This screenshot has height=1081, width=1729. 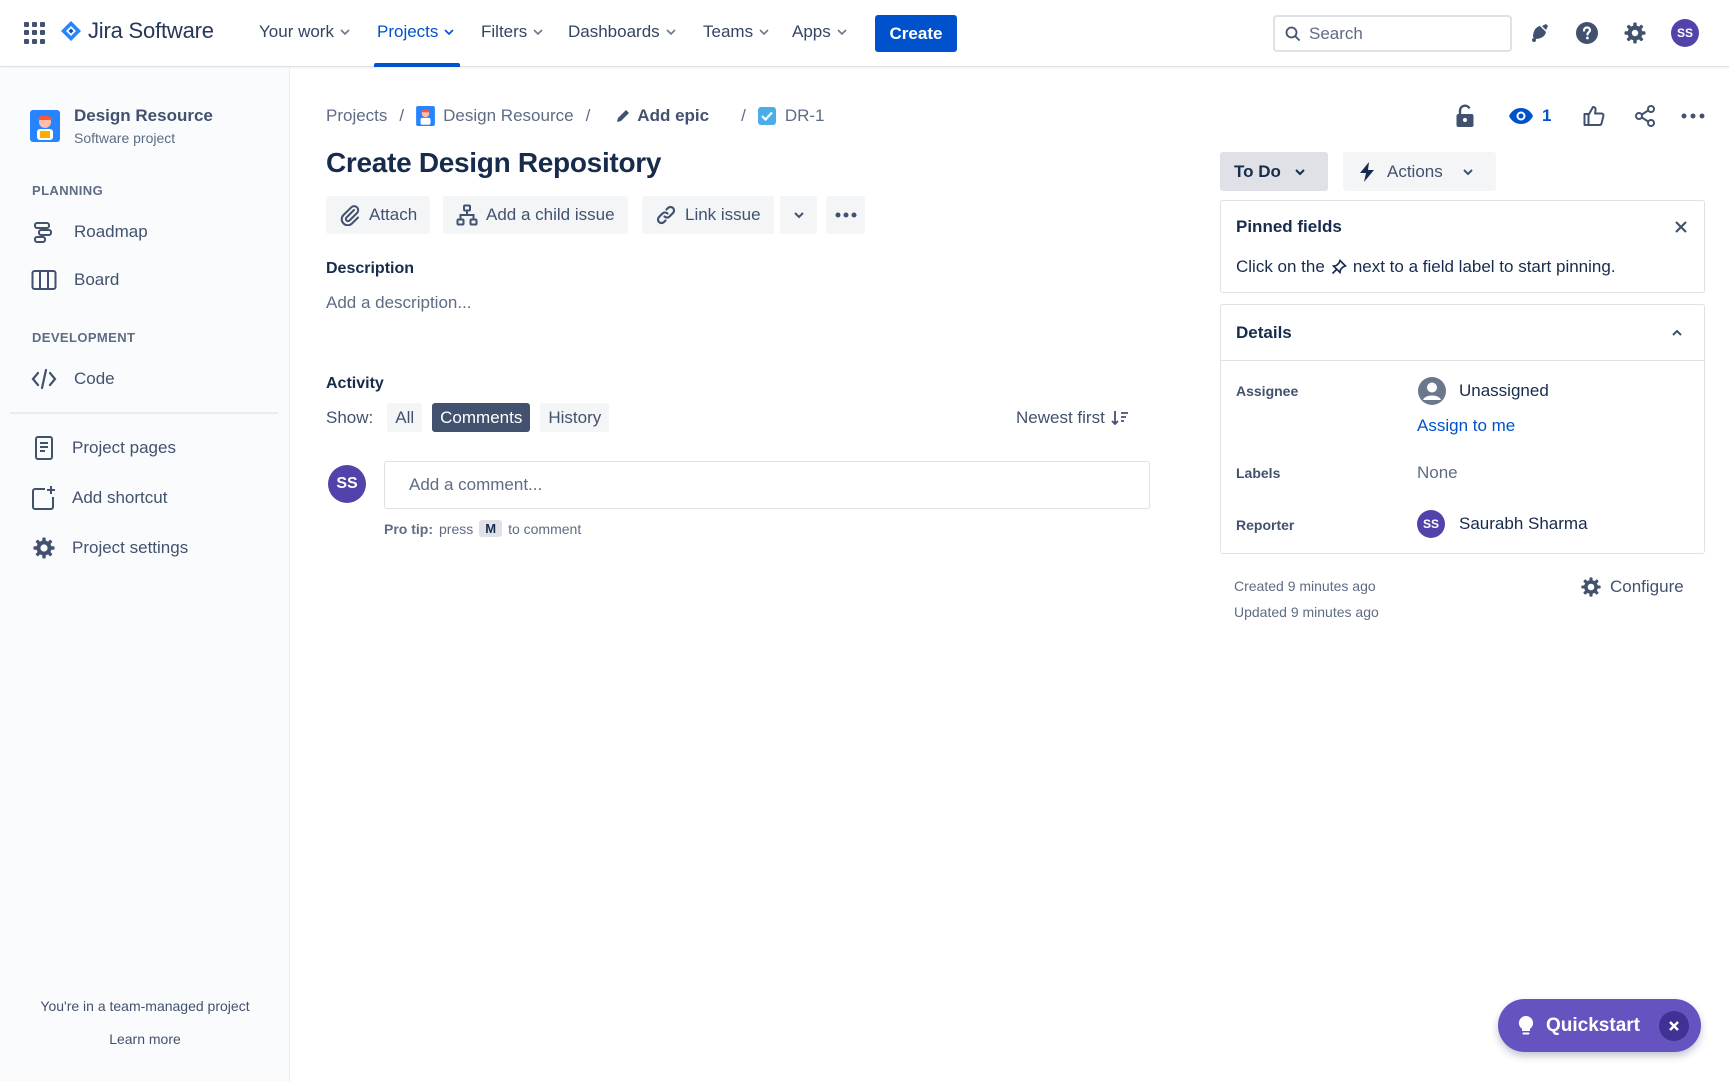 I want to click on sidebar-item-board: Board, so click(x=74, y=280).